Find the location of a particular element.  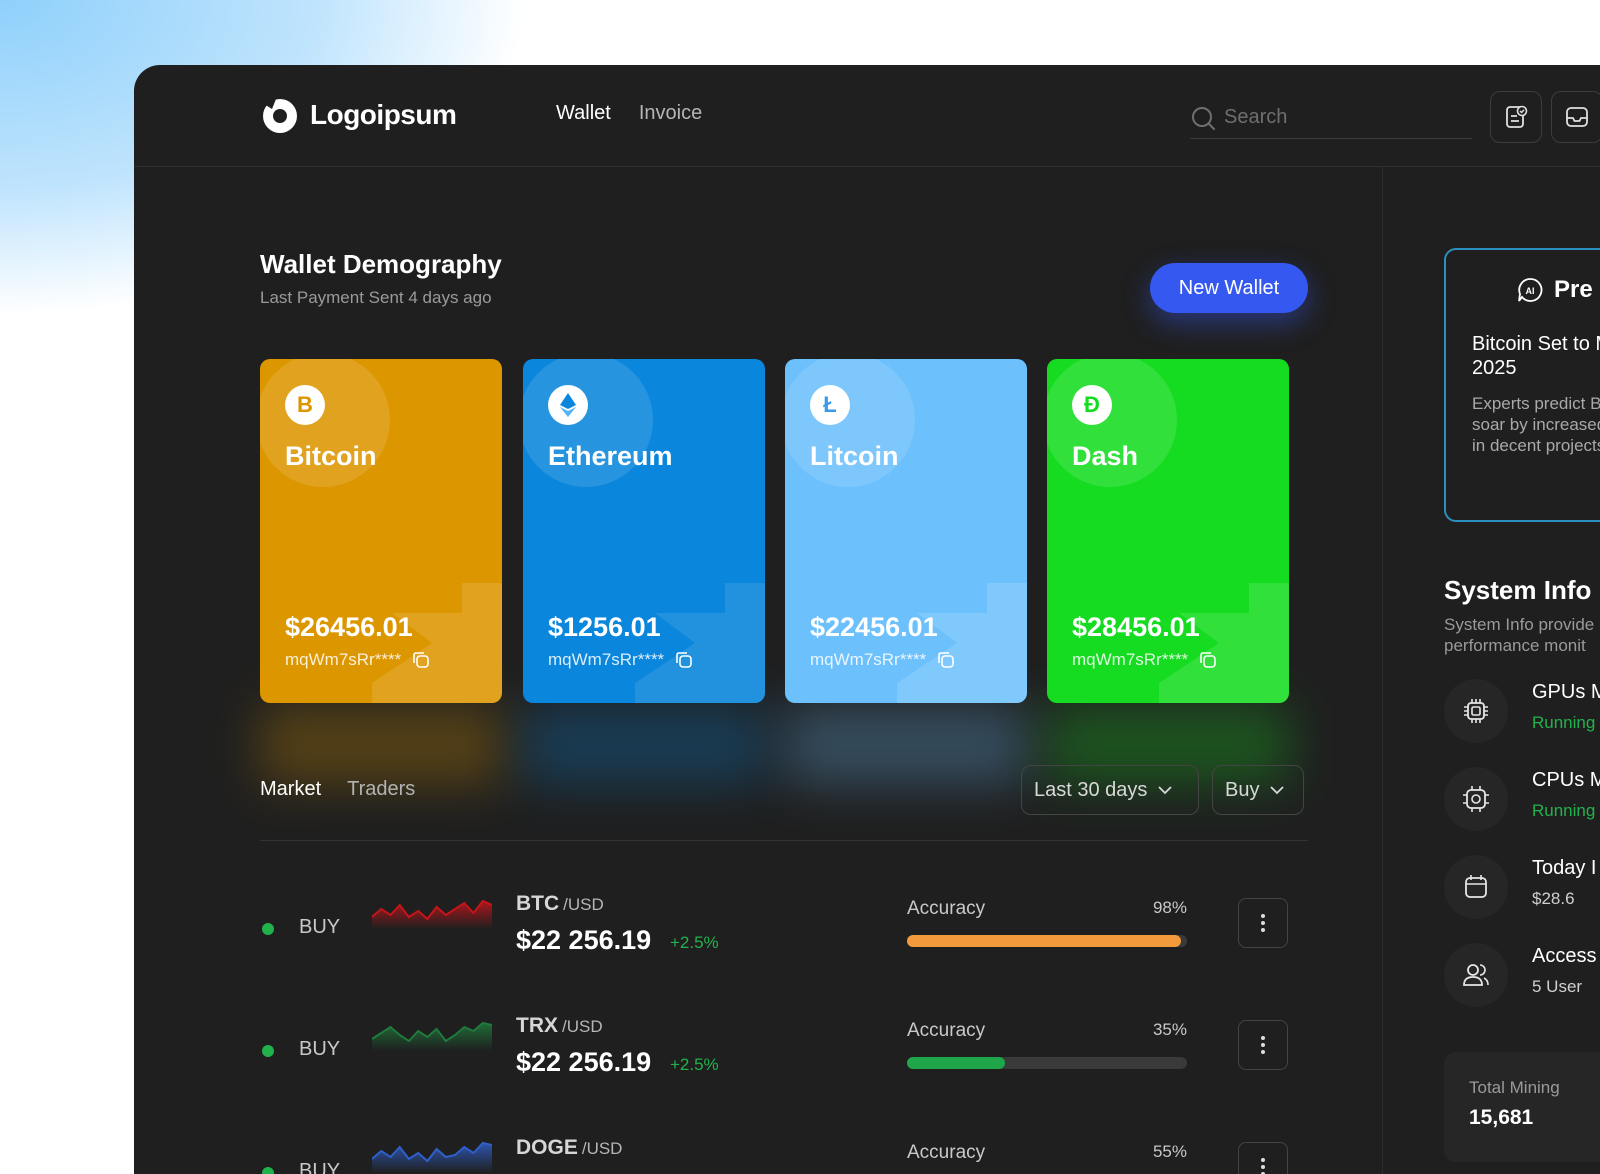

card-amount: $28456.01 is located at coordinates (1136, 627).